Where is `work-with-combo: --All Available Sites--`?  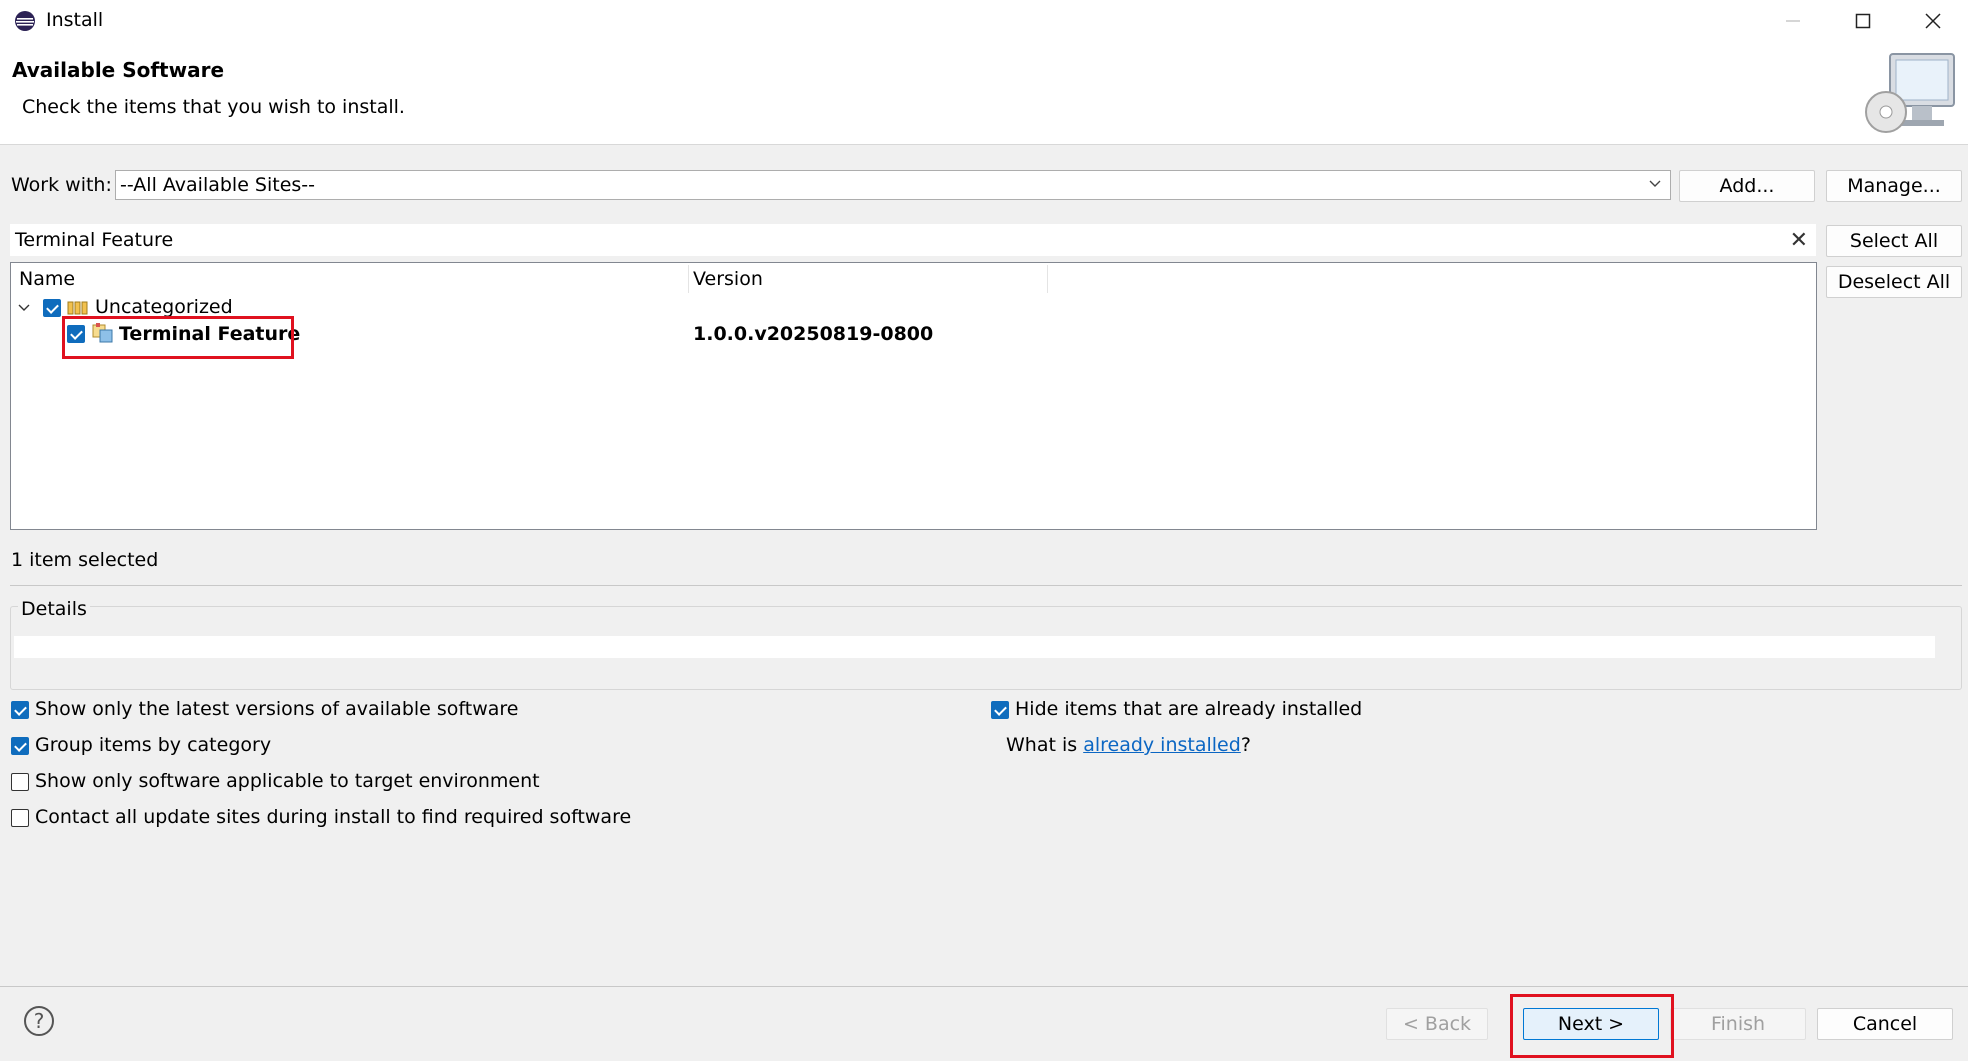 work-with-combo: --All Available Sites-- is located at coordinates (893, 185).